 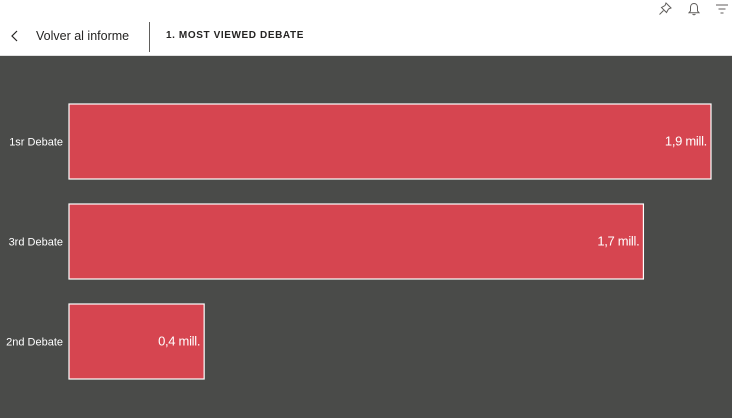 I want to click on pin-icon, so click(x=665, y=9).